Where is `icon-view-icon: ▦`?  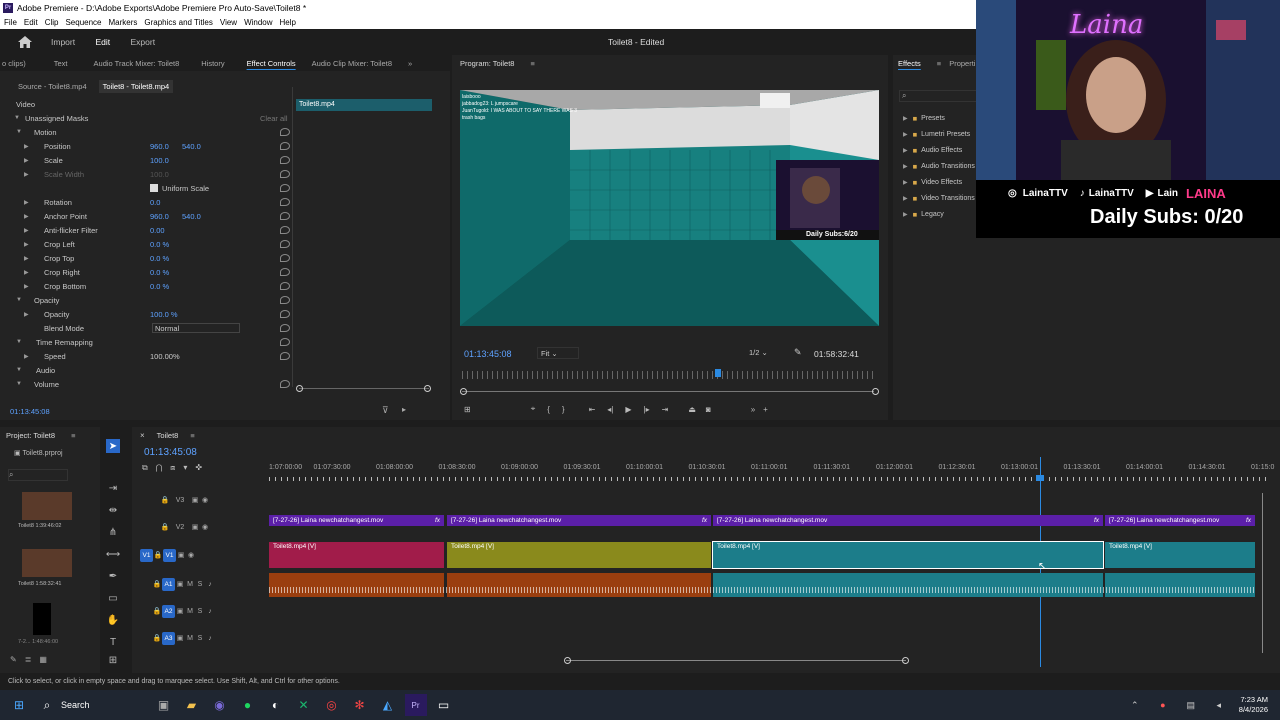
icon-view-icon: ▦ is located at coordinates (43, 661).